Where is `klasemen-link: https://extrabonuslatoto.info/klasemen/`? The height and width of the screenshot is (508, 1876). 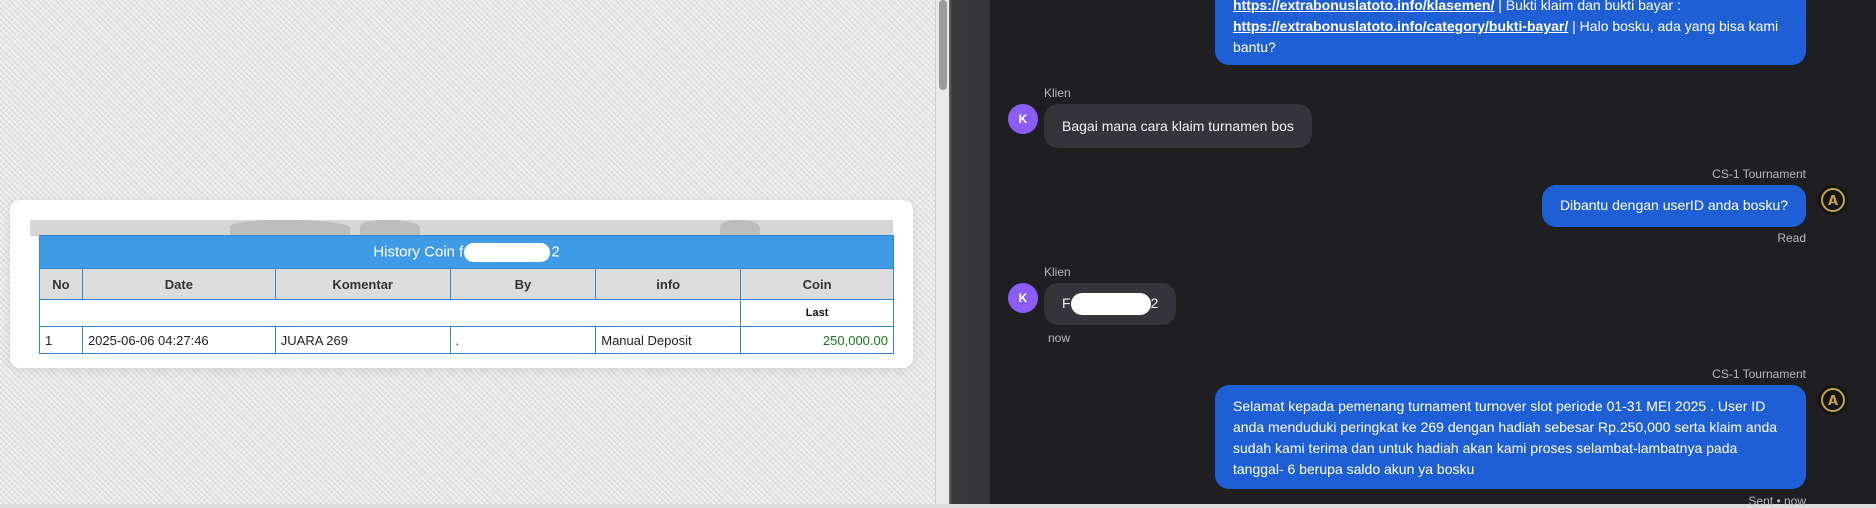 klasemen-link: https://extrabonuslatoto.info/klasemen/ is located at coordinates (1363, 6).